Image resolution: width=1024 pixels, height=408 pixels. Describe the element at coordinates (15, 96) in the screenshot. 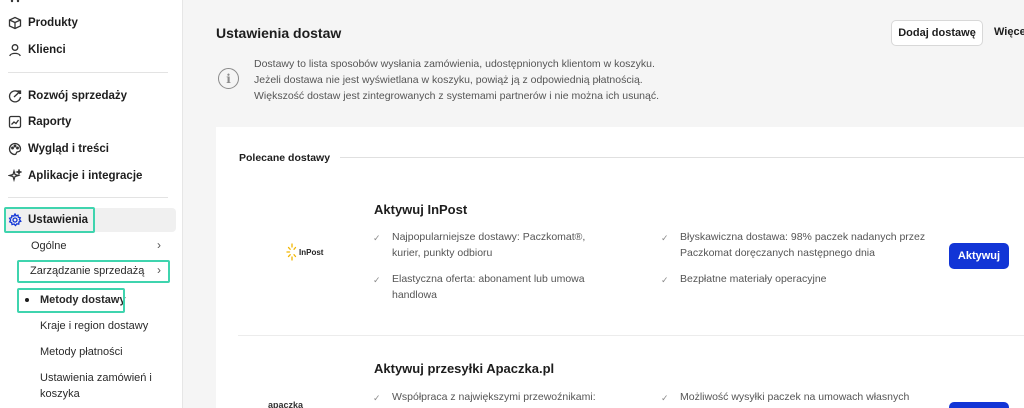

I see `growth-icon` at that location.